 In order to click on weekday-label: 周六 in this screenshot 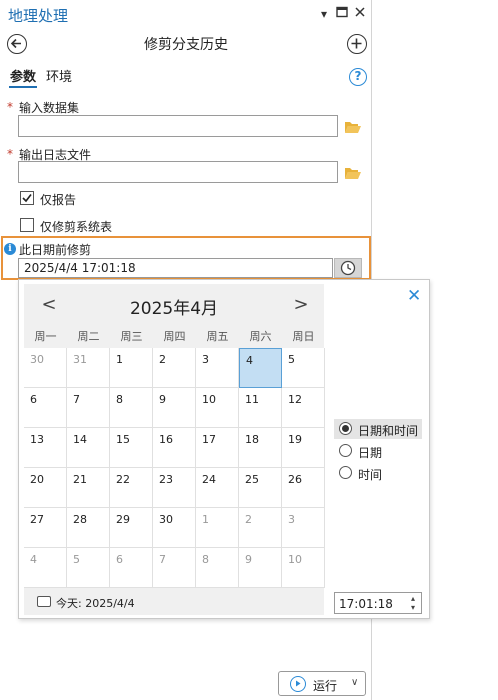, I will do `click(260, 336)`.